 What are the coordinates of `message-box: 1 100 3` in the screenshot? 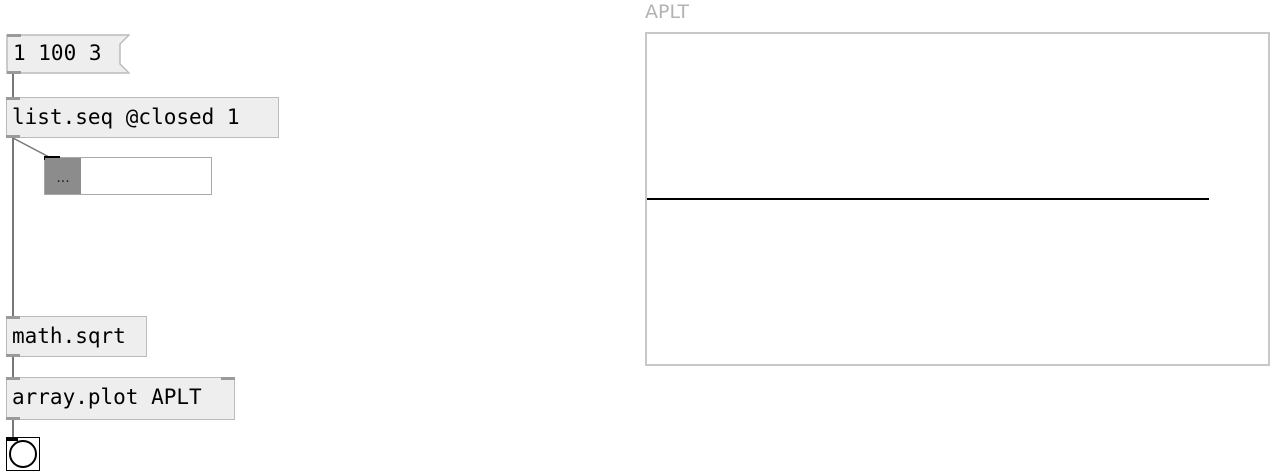 It's located at (68, 54).